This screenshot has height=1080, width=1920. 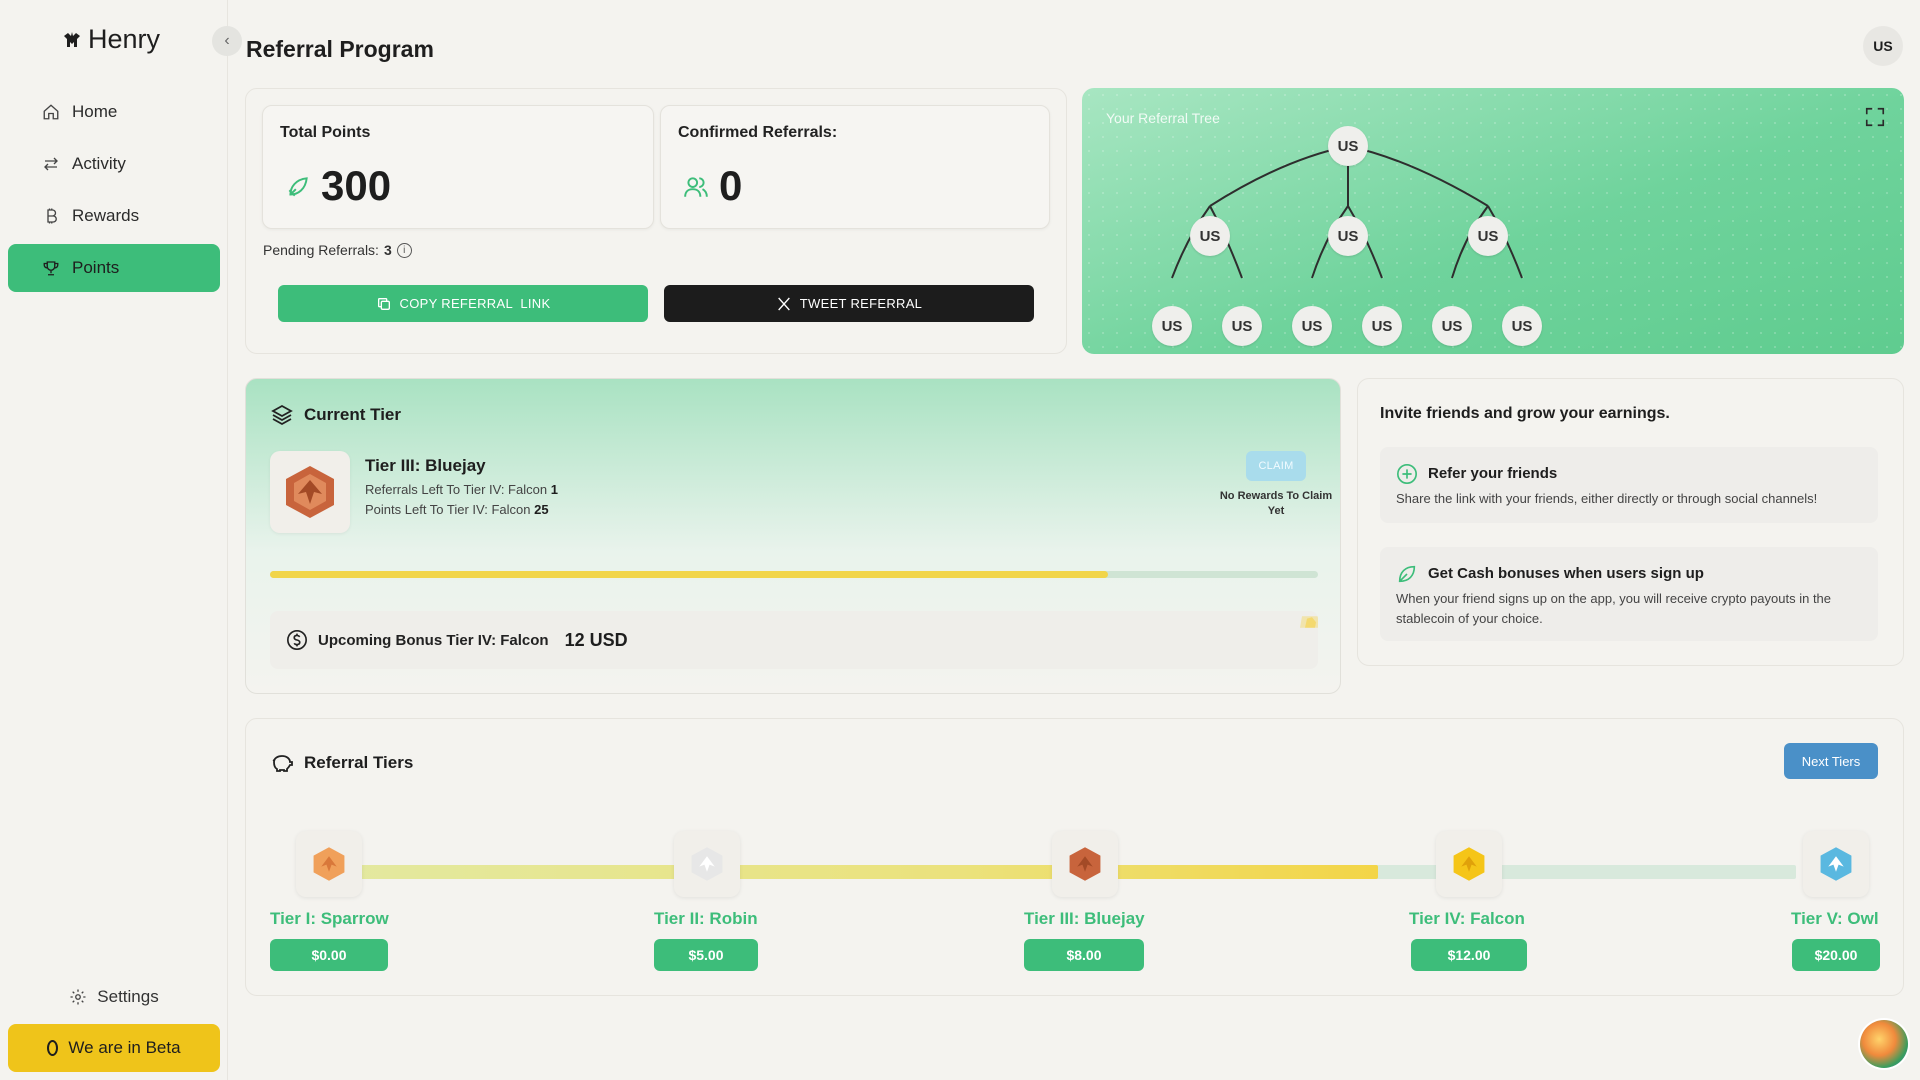 I want to click on tier-owl-badge, so click(x=1836, y=864).